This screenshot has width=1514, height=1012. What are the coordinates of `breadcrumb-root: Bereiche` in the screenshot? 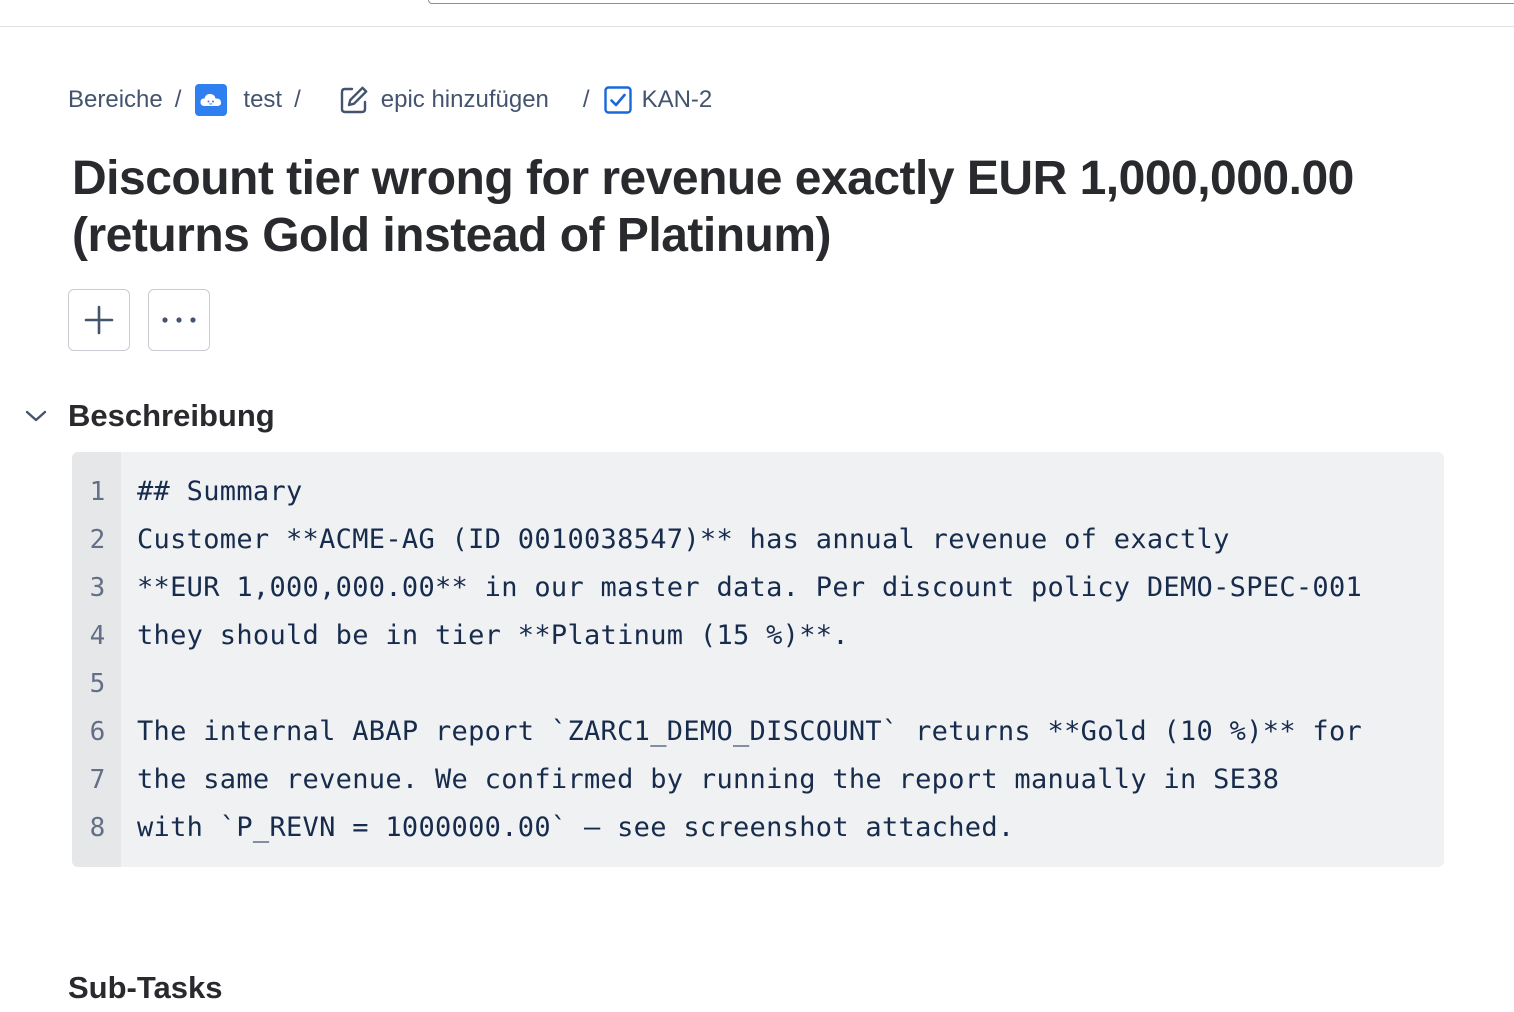 It's located at (115, 100).